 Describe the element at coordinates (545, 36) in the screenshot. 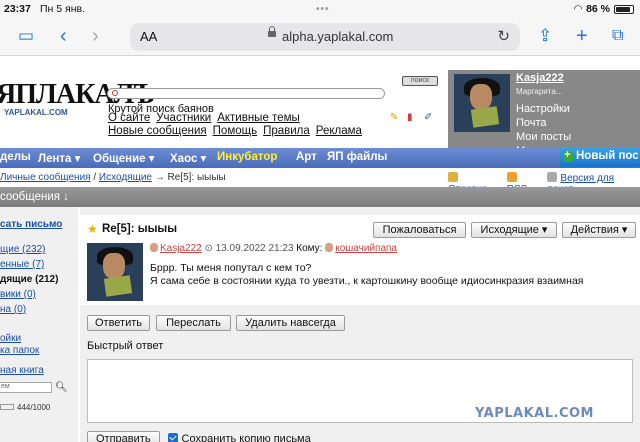

I see `share-icon: ⇪` at that location.